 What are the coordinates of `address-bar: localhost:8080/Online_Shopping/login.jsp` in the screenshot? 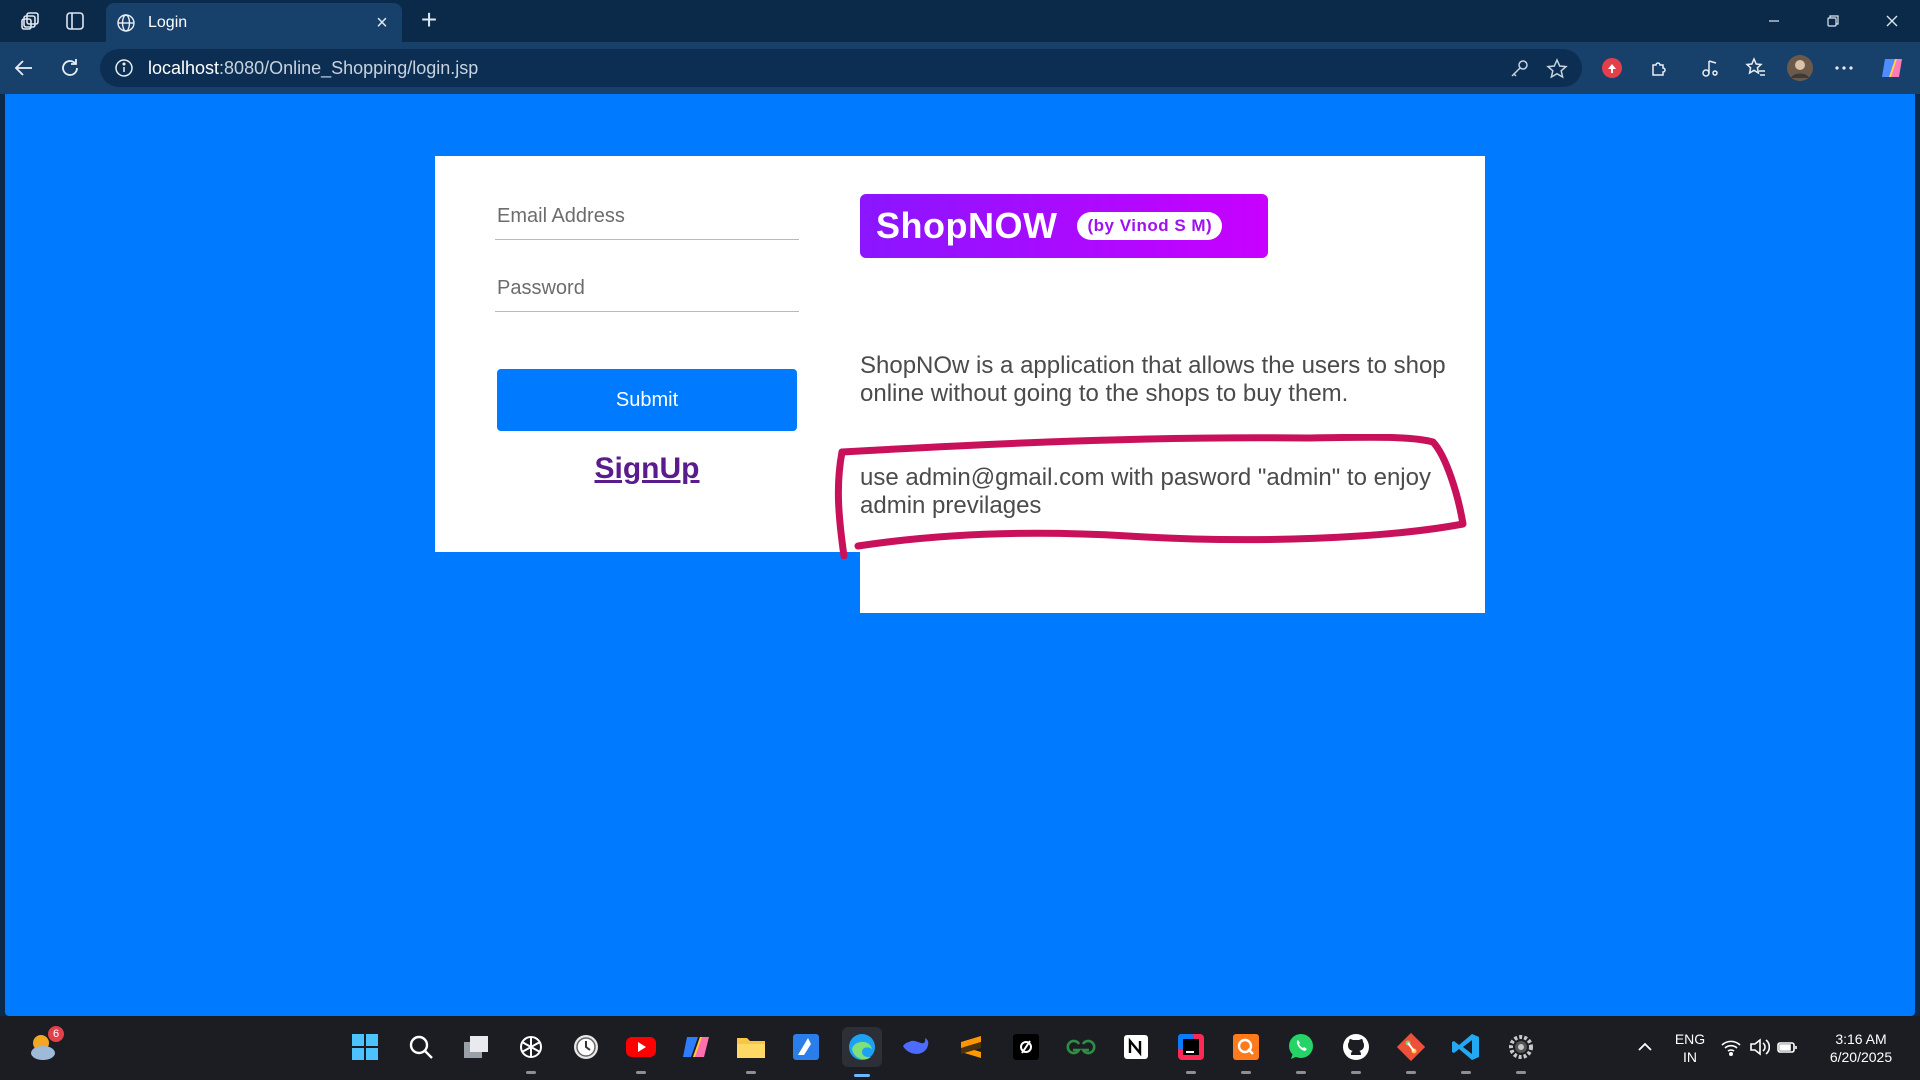 It's located at (841, 68).